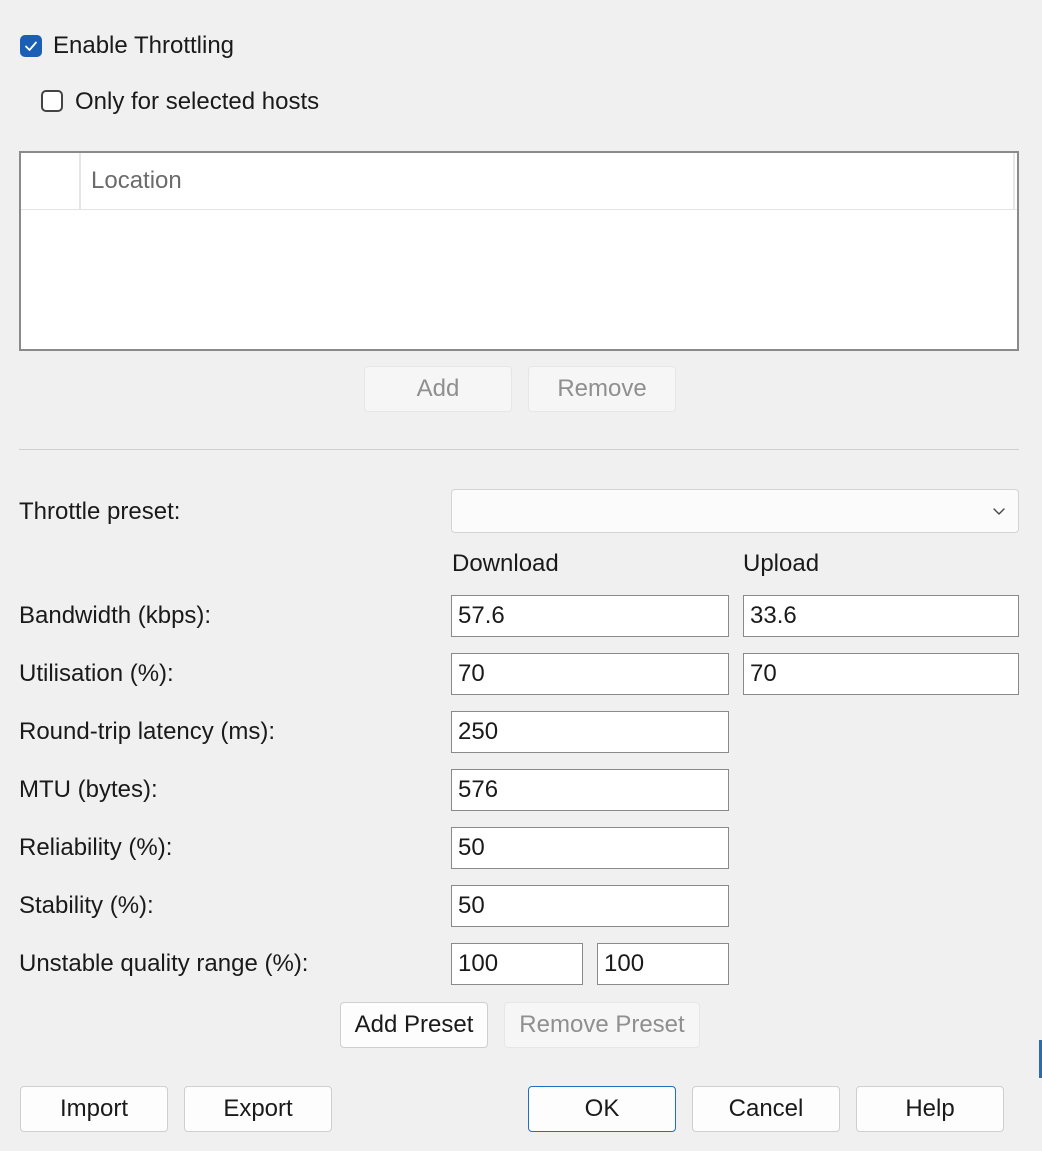 The height and width of the screenshot is (1151, 1042). Describe the element at coordinates (590, 674) in the screenshot. I see `utilisation-download-input` at that location.